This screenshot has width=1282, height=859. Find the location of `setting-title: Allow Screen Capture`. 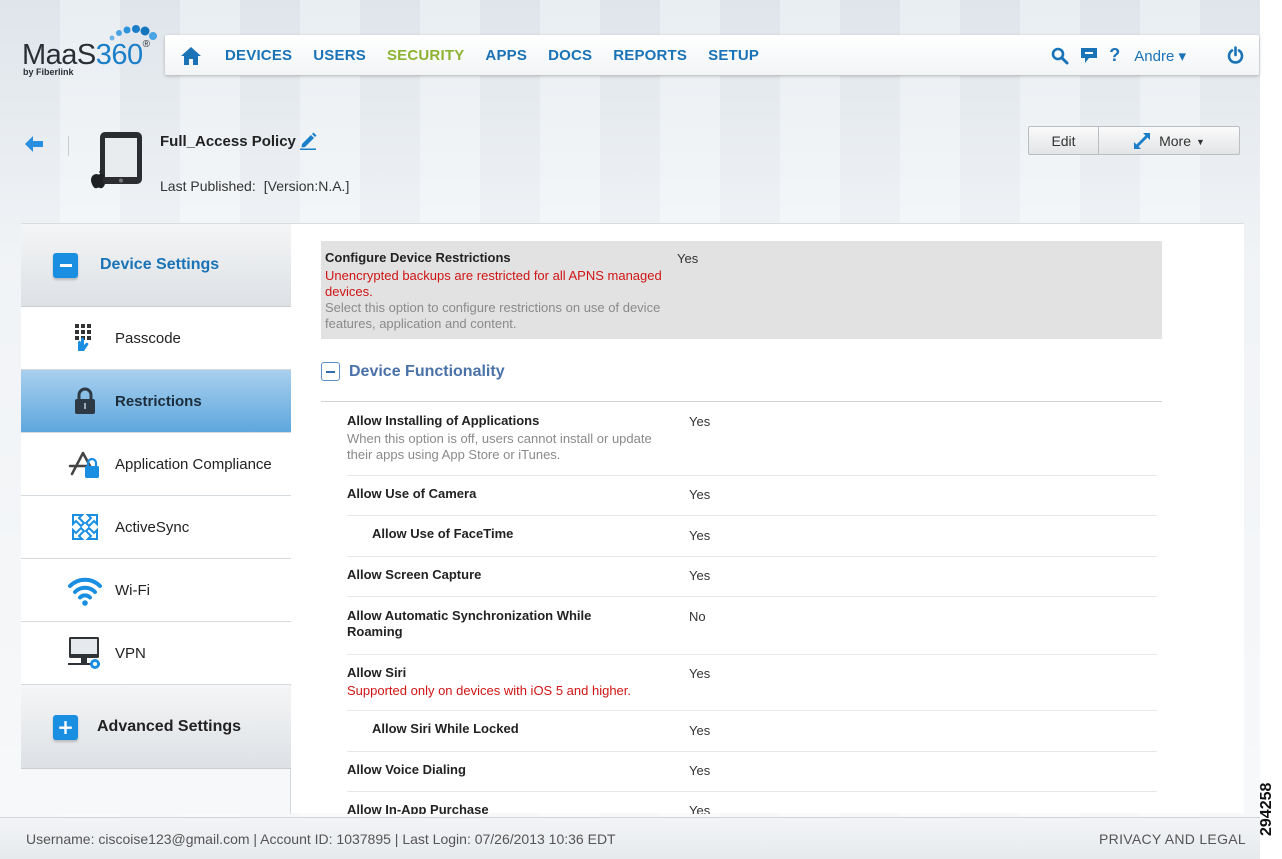

setting-title: Allow Screen Capture is located at coordinates (414, 574).